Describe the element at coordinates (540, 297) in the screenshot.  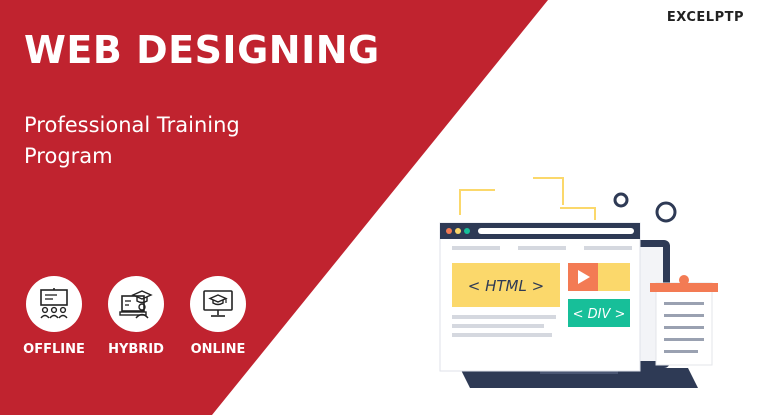
I see `browser-window: < HTML > < DIV >` at that location.